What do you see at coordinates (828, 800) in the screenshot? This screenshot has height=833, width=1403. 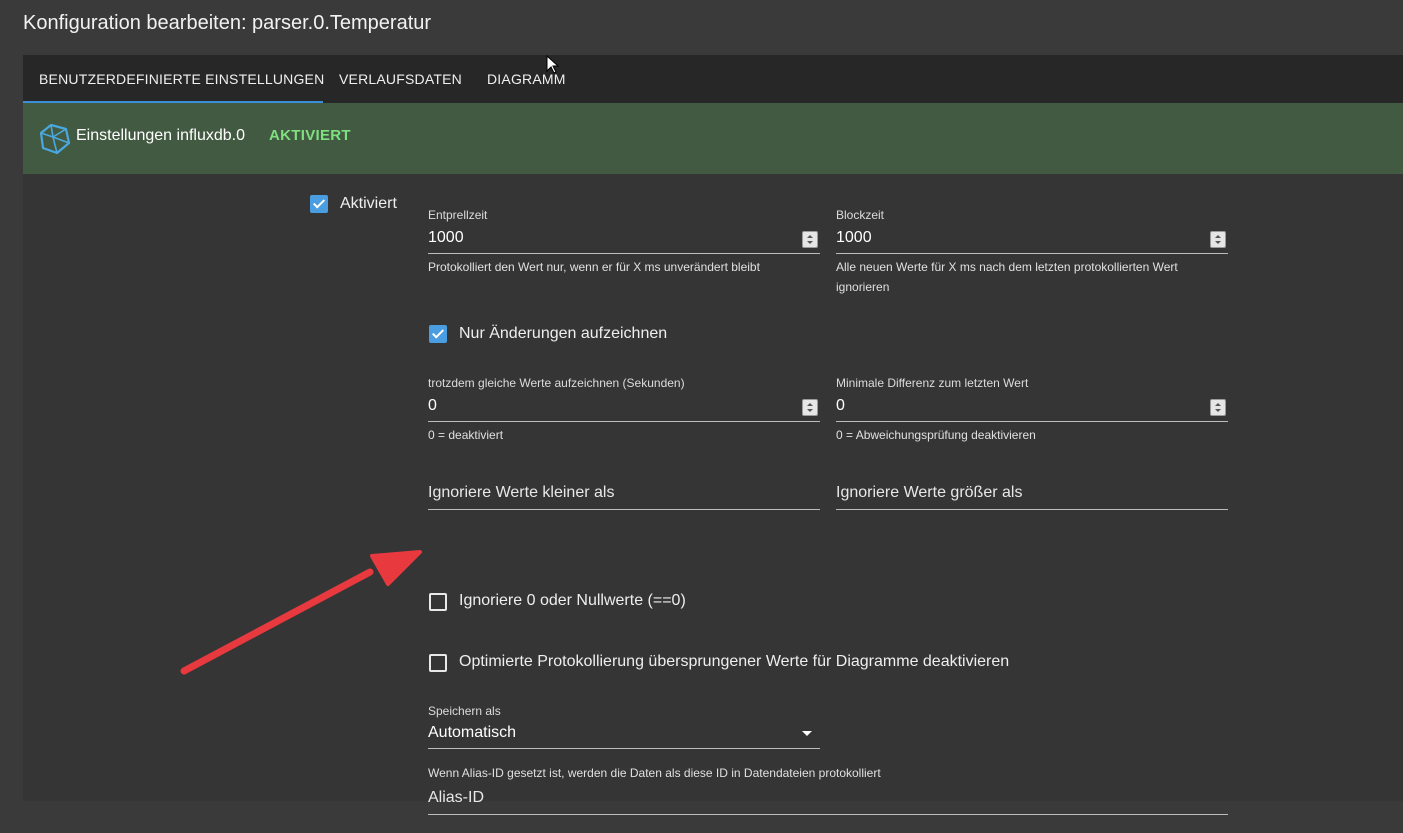 I see `alias-id-input: Alias-ID` at bounding box center [828, 800].